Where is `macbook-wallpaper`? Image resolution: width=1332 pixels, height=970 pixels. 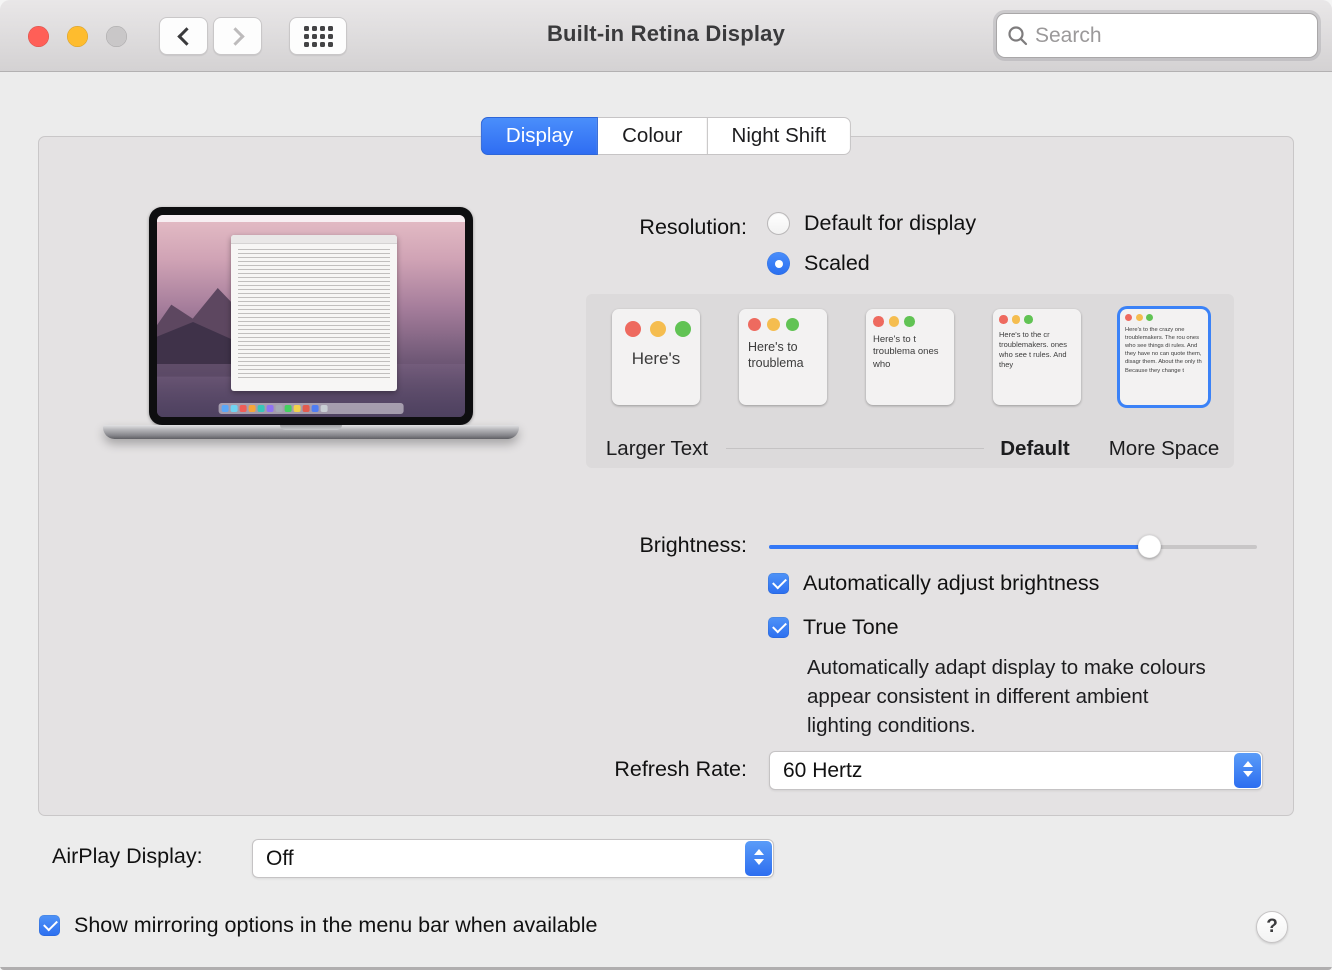 macbook-wallpaper is located at coordinates (311, 316).